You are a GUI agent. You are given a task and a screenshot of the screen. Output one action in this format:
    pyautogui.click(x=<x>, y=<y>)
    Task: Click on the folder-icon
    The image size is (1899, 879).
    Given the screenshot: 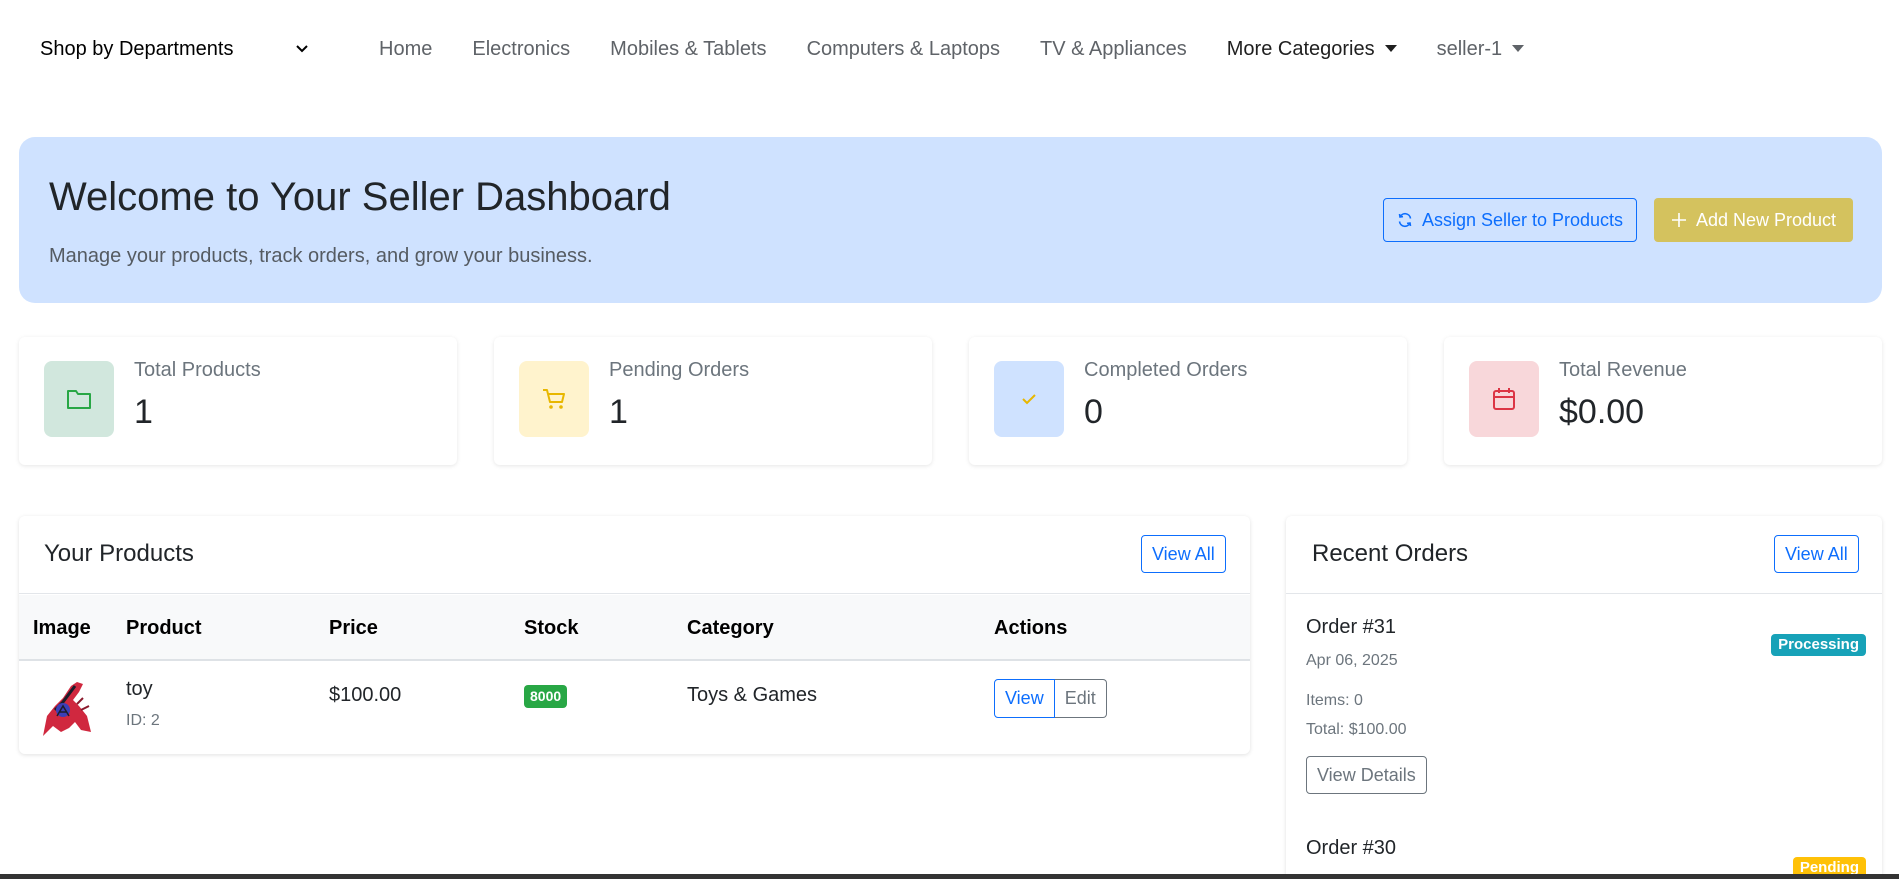 What is the action you would take?
    pyautogui.click(x=79, y=399)
    